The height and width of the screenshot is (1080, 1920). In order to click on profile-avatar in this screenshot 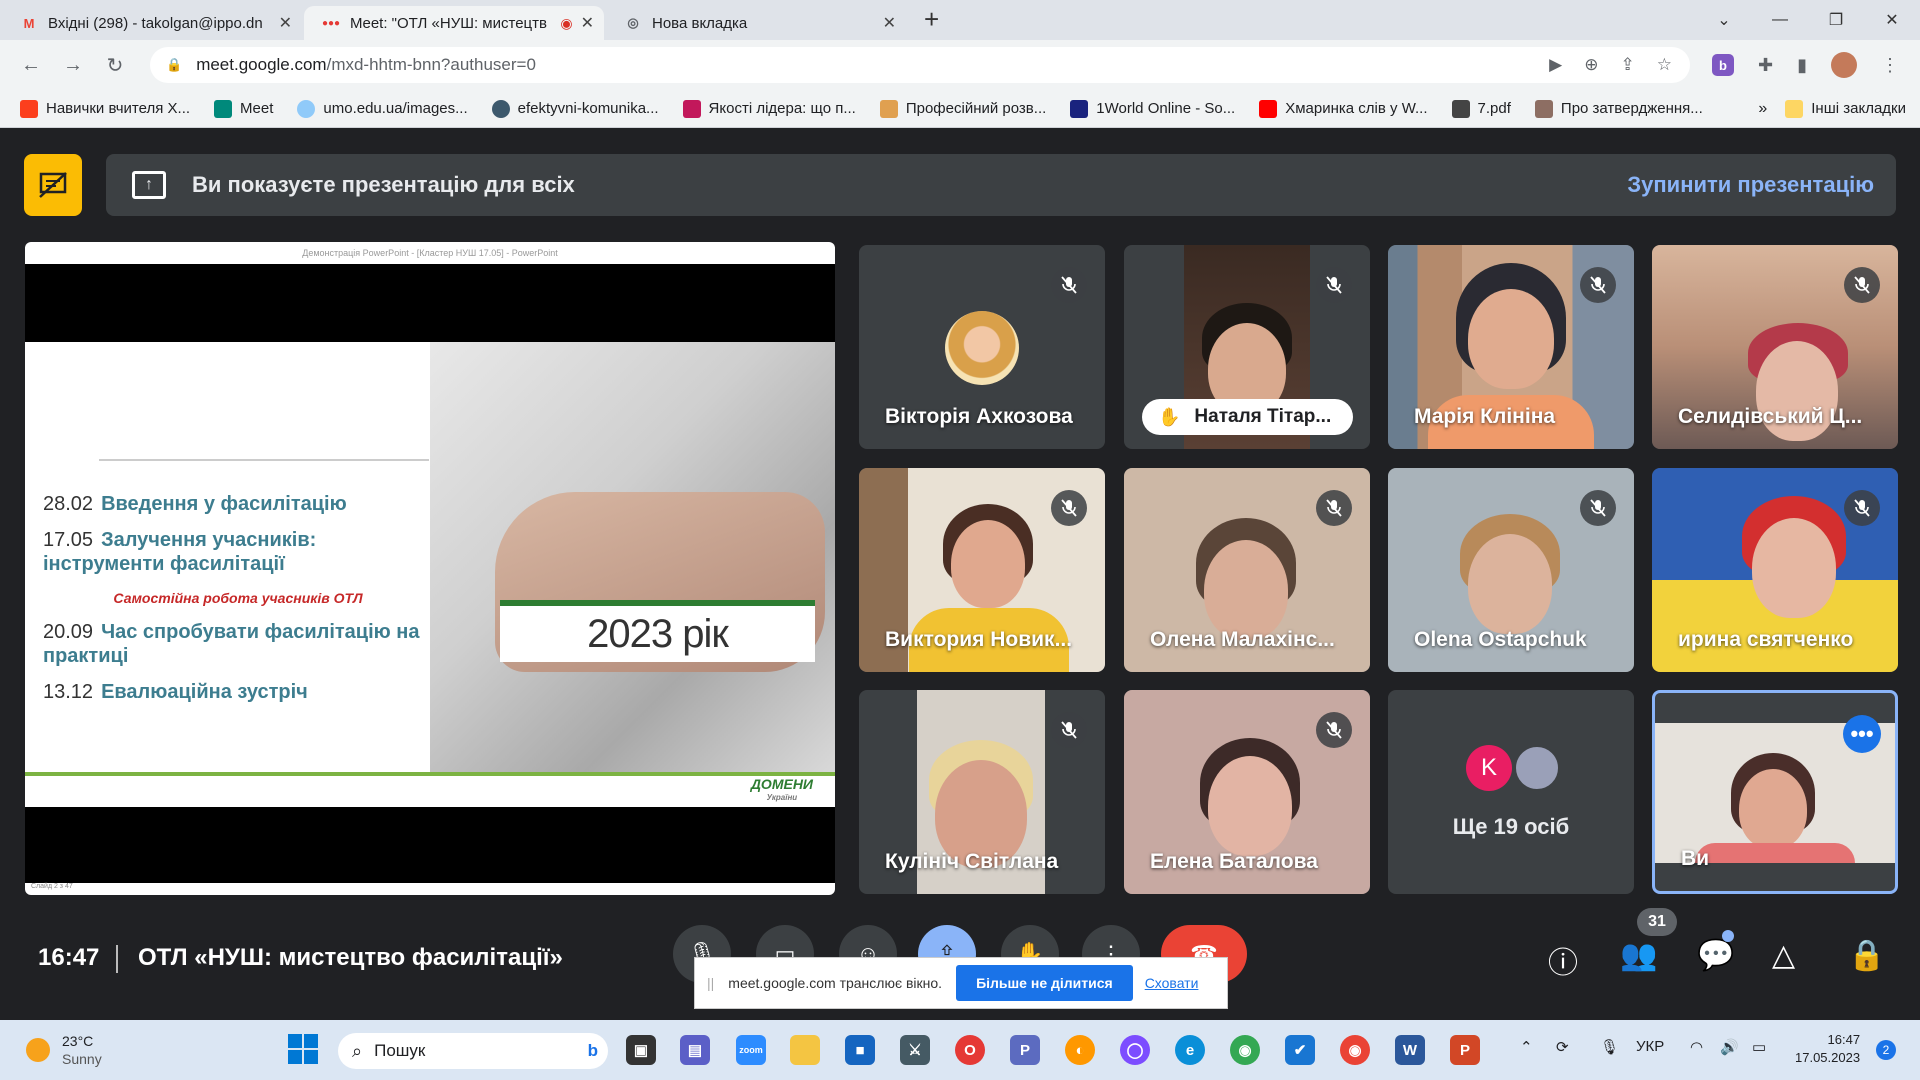, I will do `click(1844, 65)`.